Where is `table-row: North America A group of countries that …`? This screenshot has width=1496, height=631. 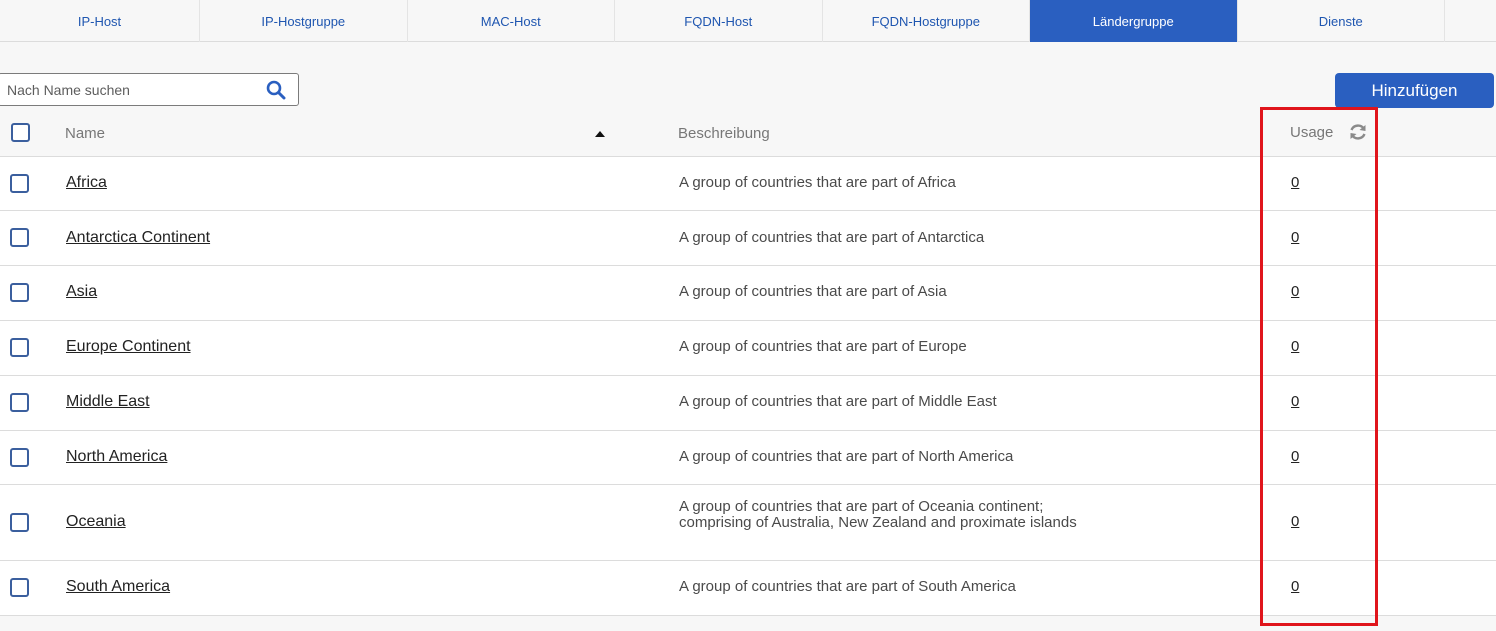
table-row: North America A group of countries that … is located at coordinates (748, 458).